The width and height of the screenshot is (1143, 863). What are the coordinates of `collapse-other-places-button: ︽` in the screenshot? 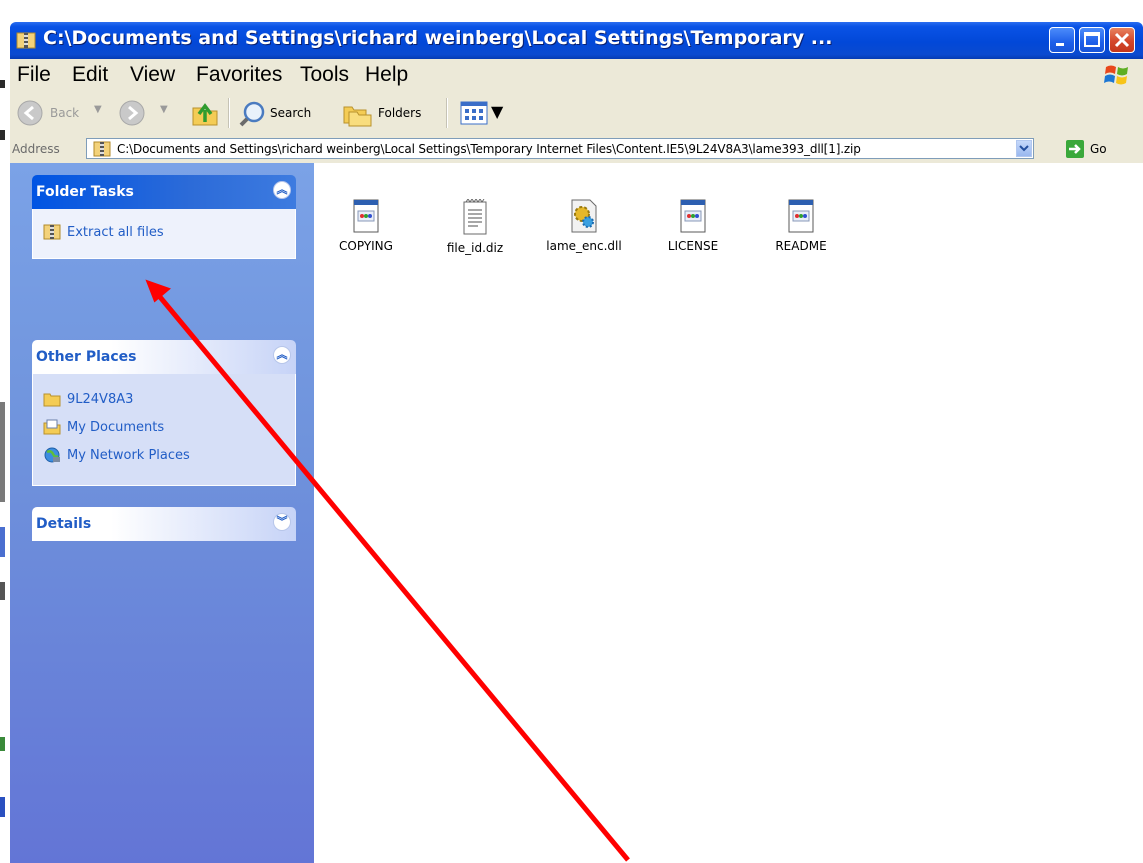 It's located at (282, 355).